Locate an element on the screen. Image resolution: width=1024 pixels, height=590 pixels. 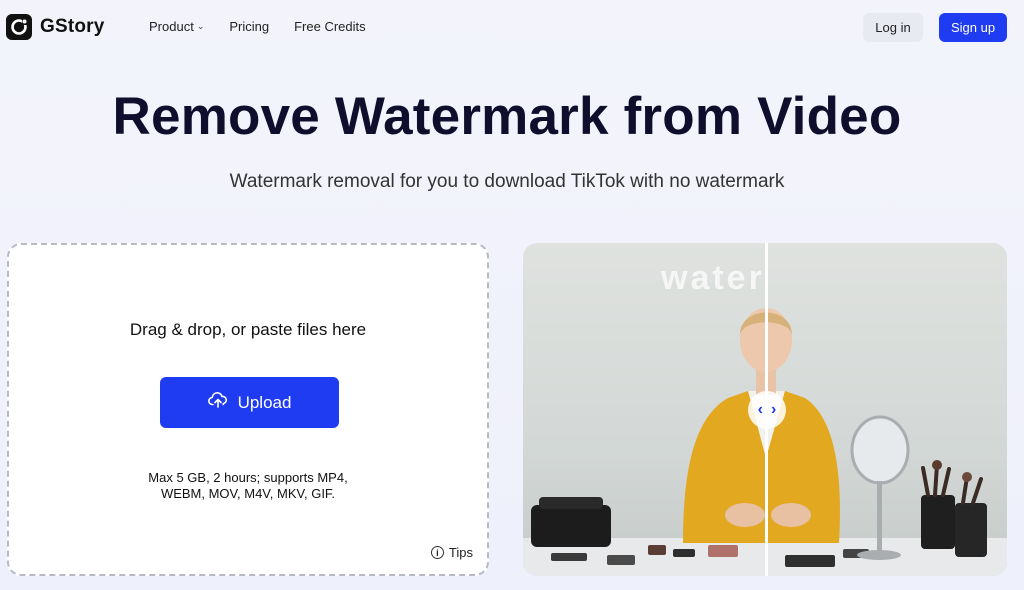
comparison-slider-handle: ‹ › is located at coordinates (767, 410).